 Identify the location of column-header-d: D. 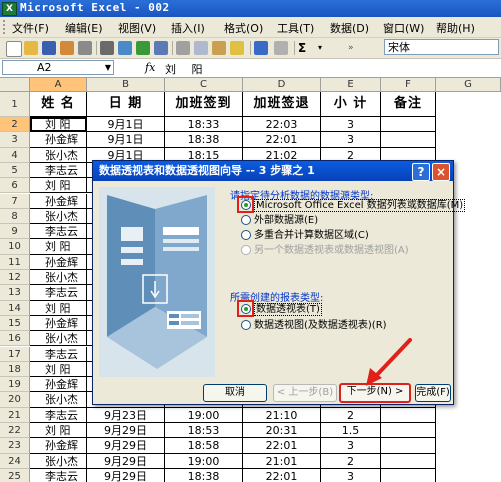
(282, 85).